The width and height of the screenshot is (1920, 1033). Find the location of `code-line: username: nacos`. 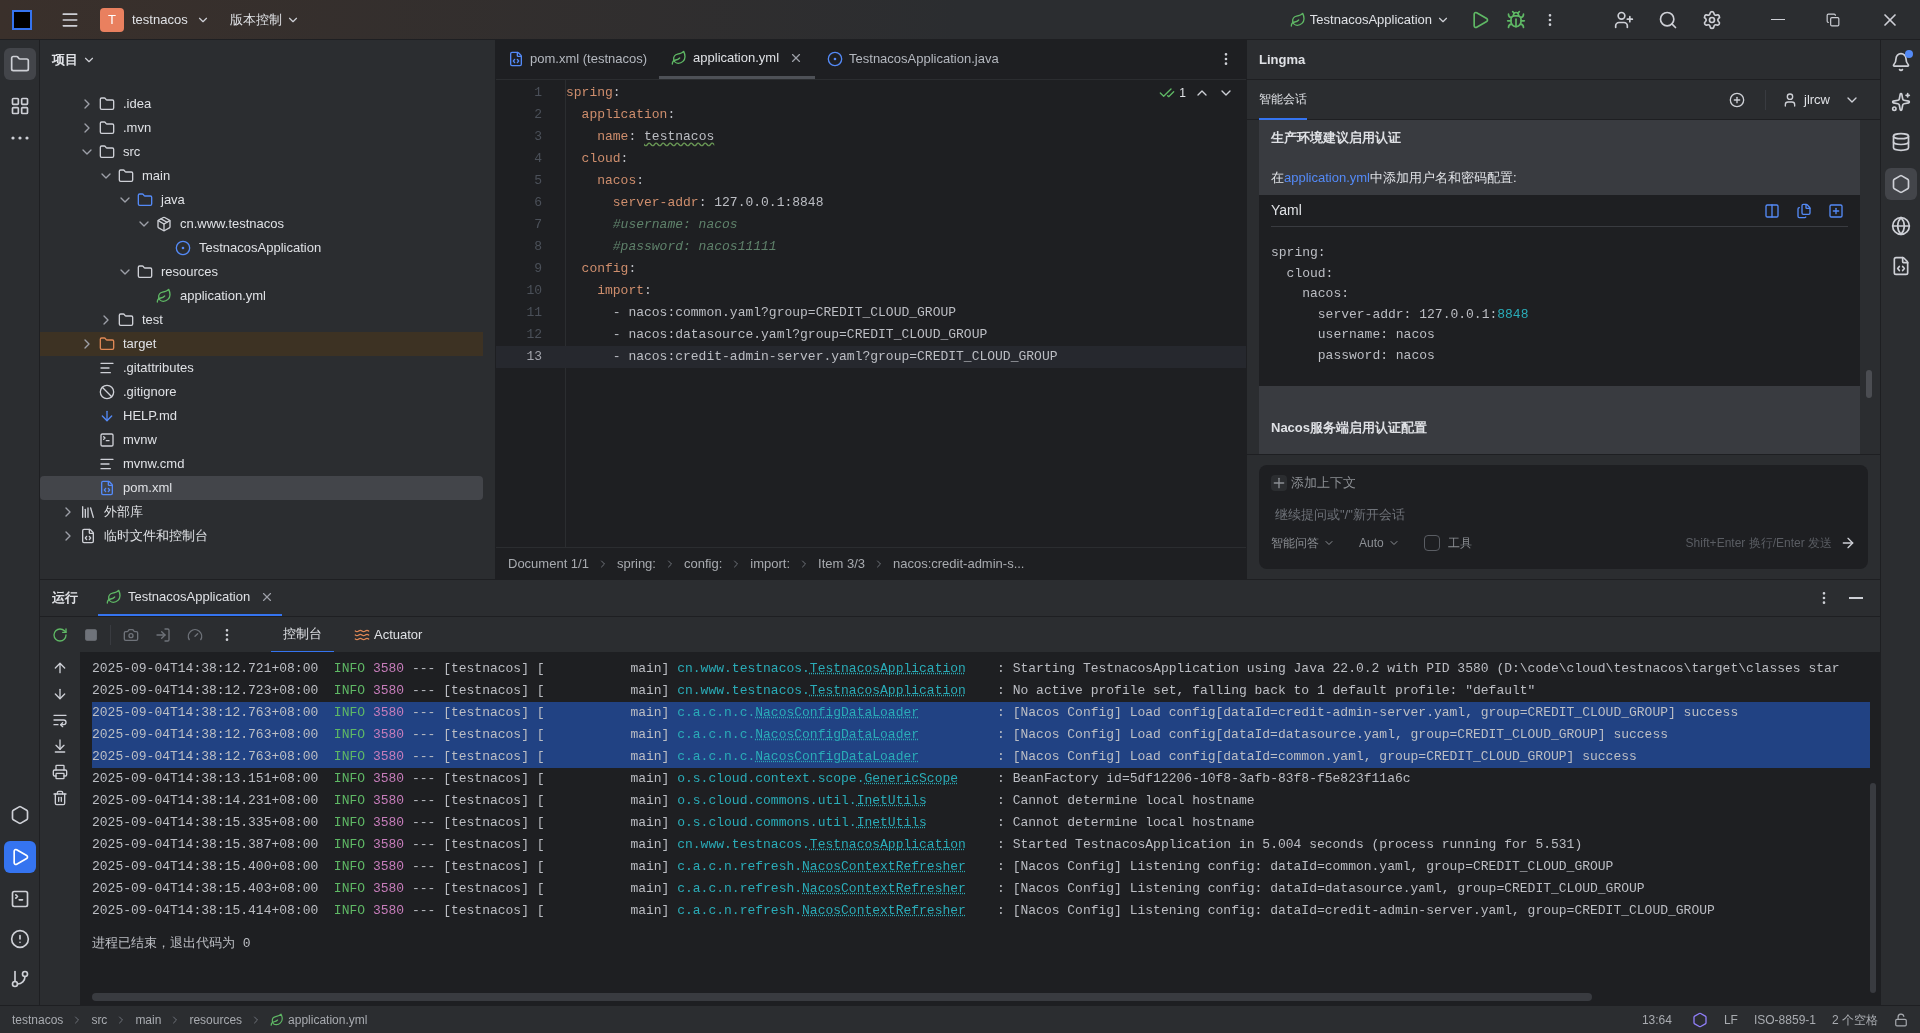

code-line: username: nacos is located at coordinates (1375, 335).